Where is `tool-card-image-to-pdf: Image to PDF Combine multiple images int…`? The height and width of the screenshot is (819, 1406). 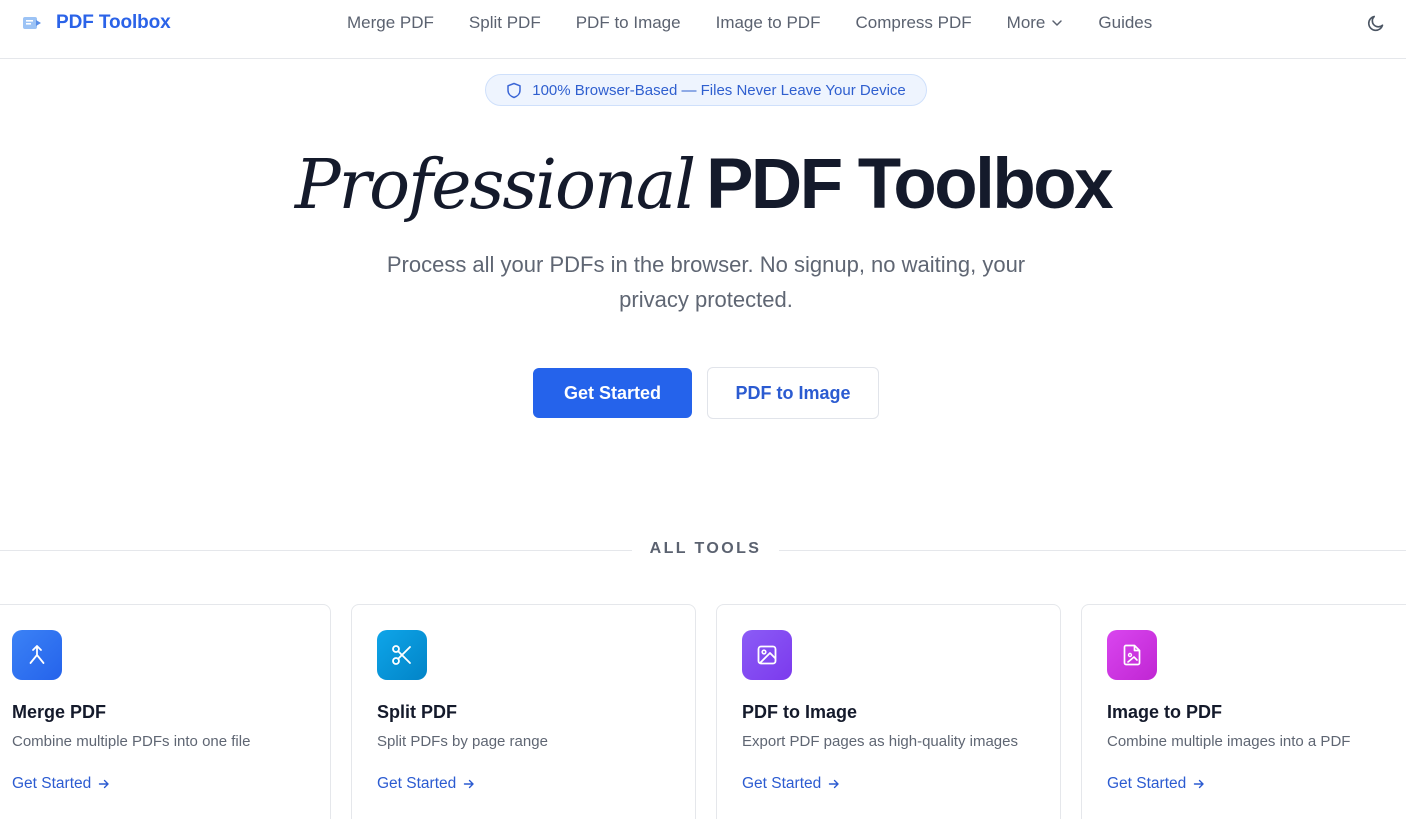
tool-card-image-to-pdf: Image to PDF Combine multiple images int… is located at coordinates (1243, 711).